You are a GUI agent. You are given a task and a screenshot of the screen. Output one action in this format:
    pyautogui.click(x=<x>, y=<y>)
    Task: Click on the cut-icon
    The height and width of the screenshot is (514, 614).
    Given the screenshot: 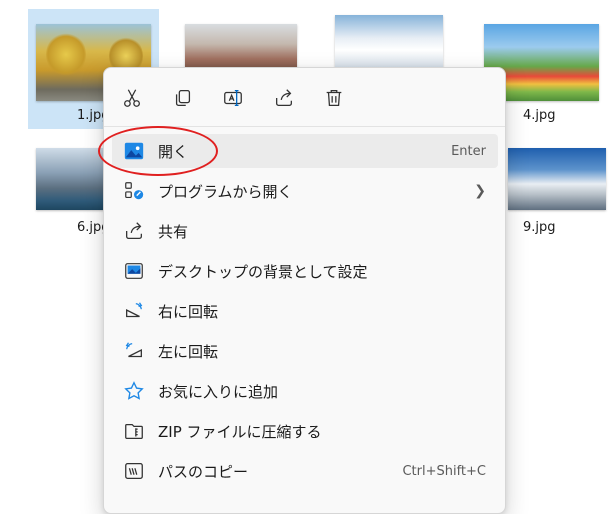 What is the action you would take?
    pyautogui.click(x=132, y=98)
    